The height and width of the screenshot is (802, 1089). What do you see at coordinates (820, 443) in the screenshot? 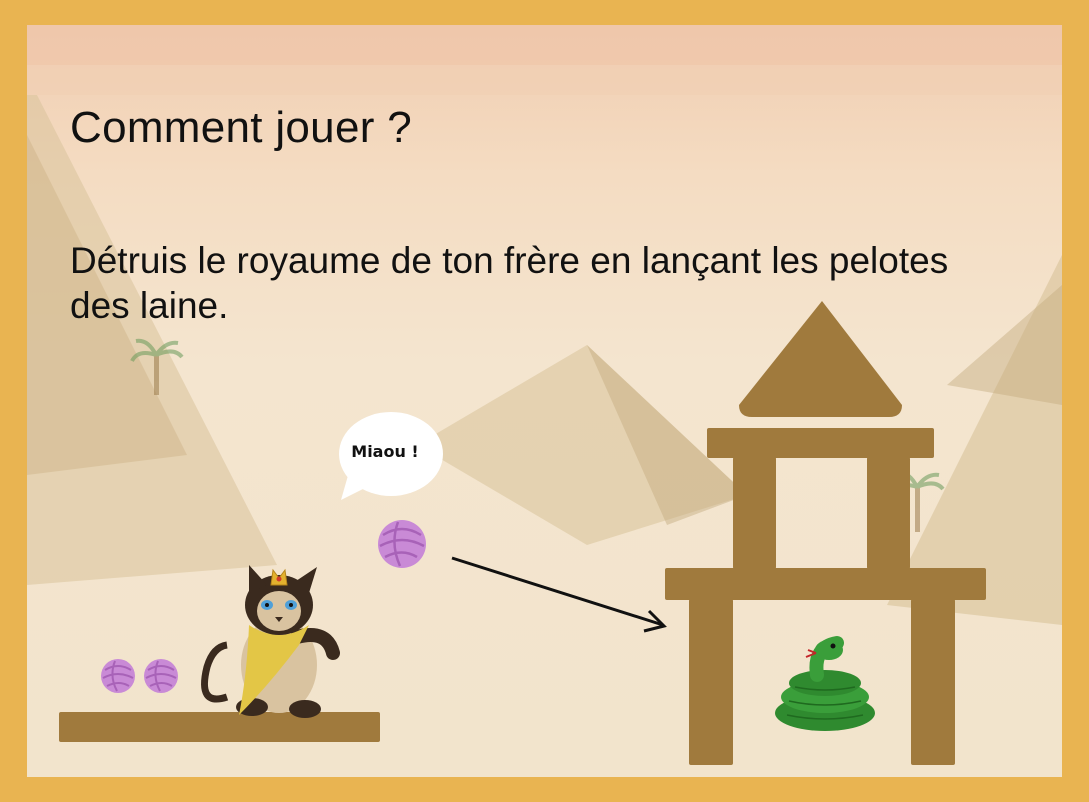
I see `top-beam` at bounding box center [820, 443].